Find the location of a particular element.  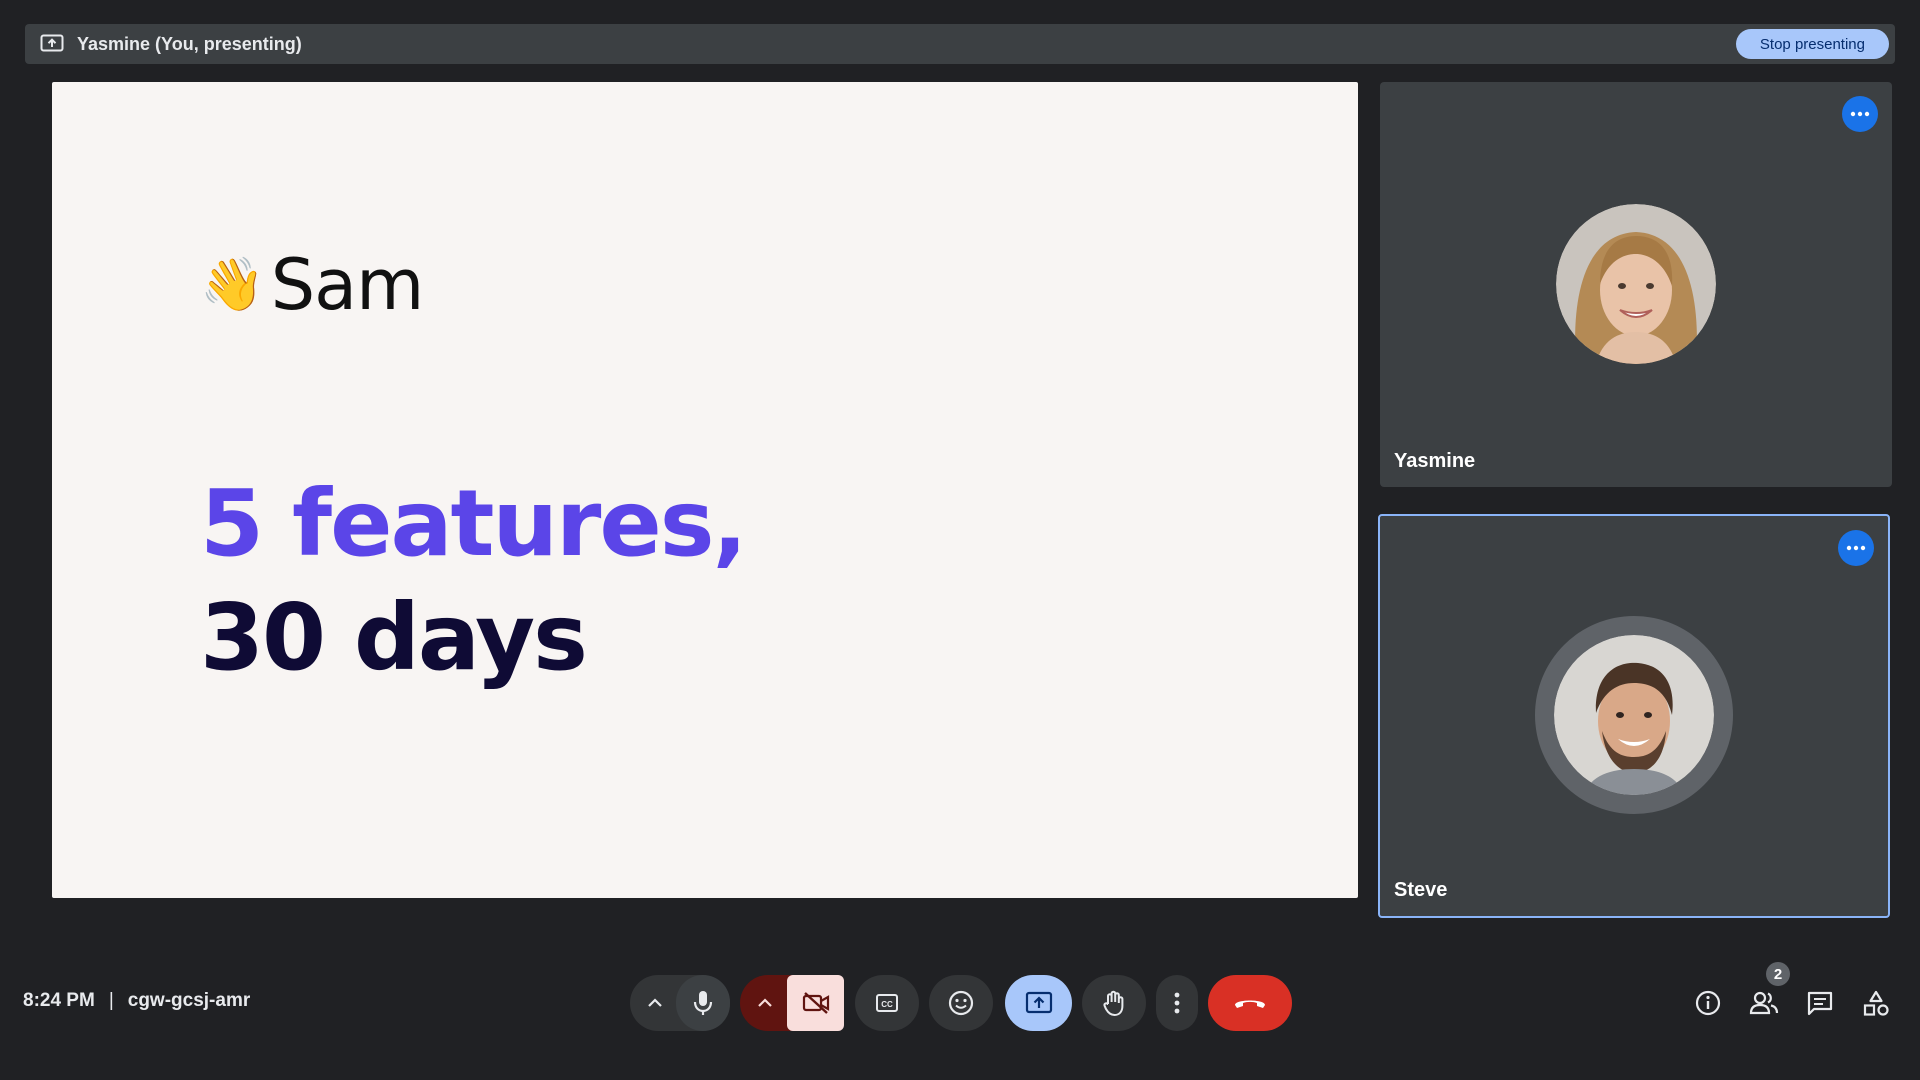

mic-button is located at coordinates (703, 1003).